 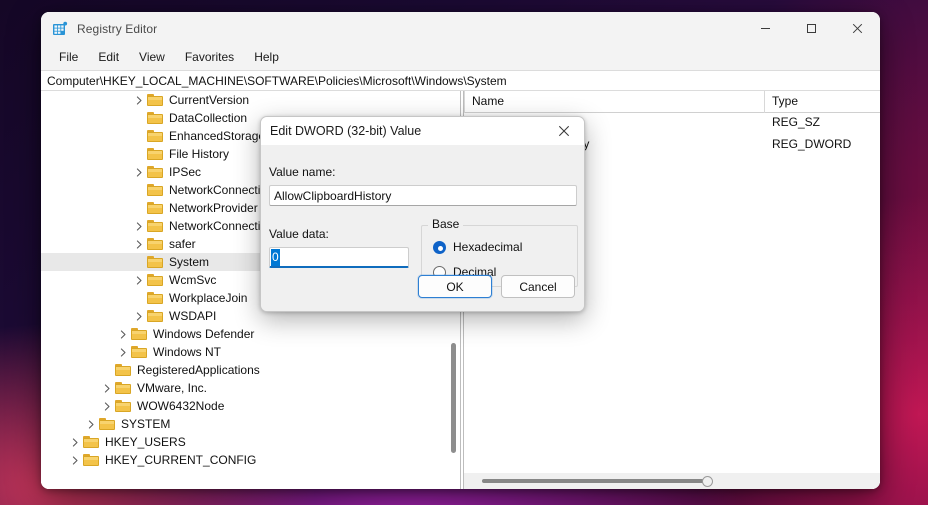 What do you see at coordinates (250, 424) in the screenshot?
I see `tree-item-system: SYSTEM` at bounding box center [250, 424].